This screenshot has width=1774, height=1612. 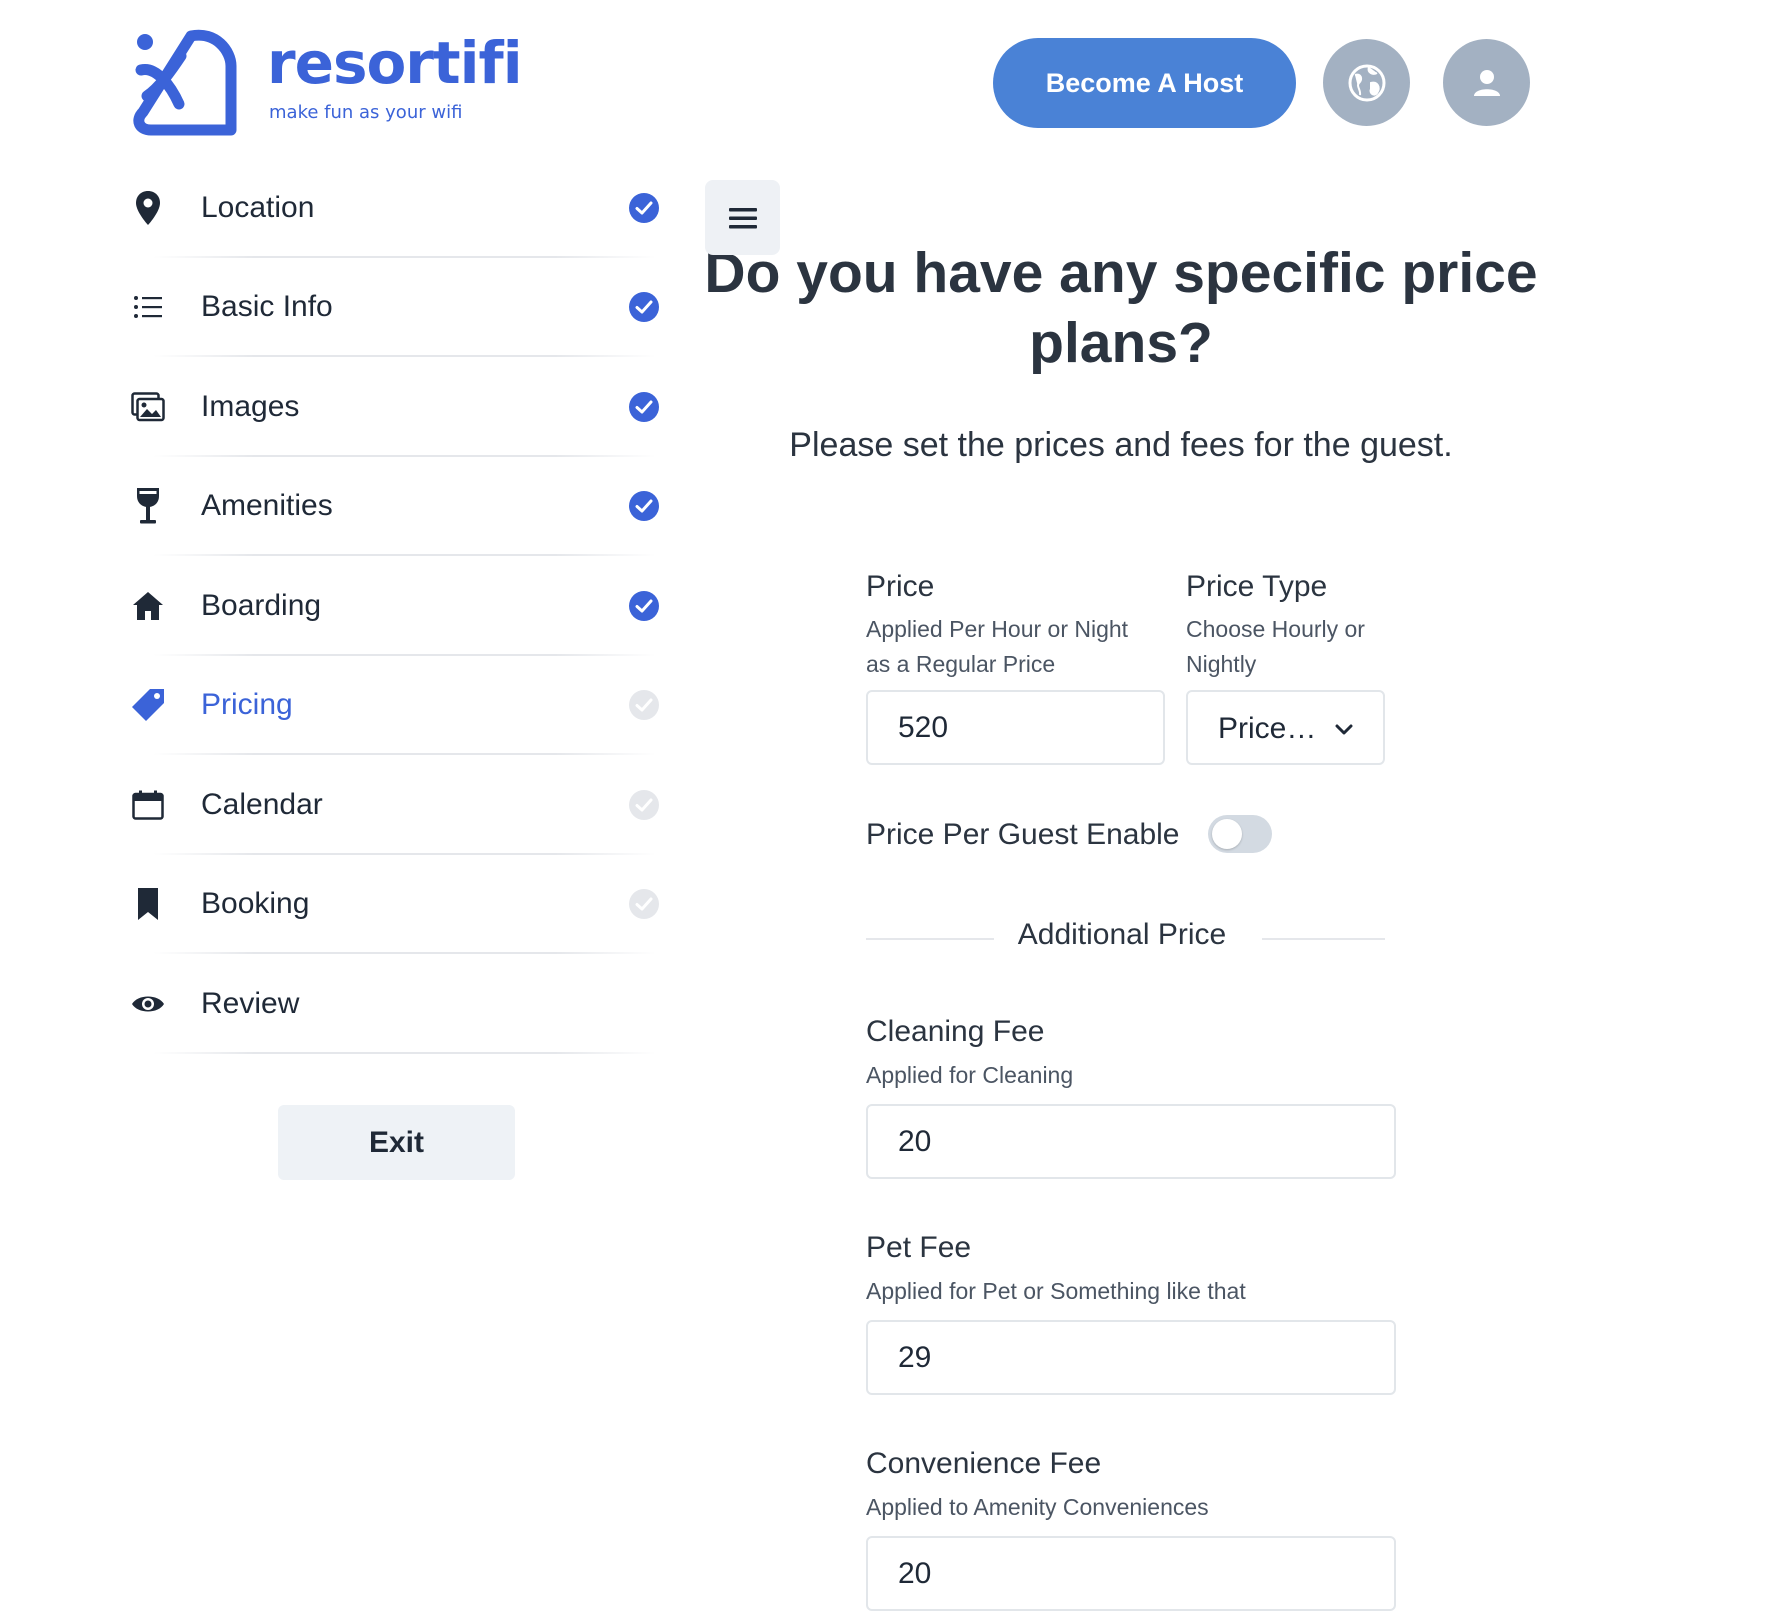 What do you see at coordinates (1131, 1141) in the screenshot?
I see `cleaning-fee-input` at bounding box center [1131, 1141].